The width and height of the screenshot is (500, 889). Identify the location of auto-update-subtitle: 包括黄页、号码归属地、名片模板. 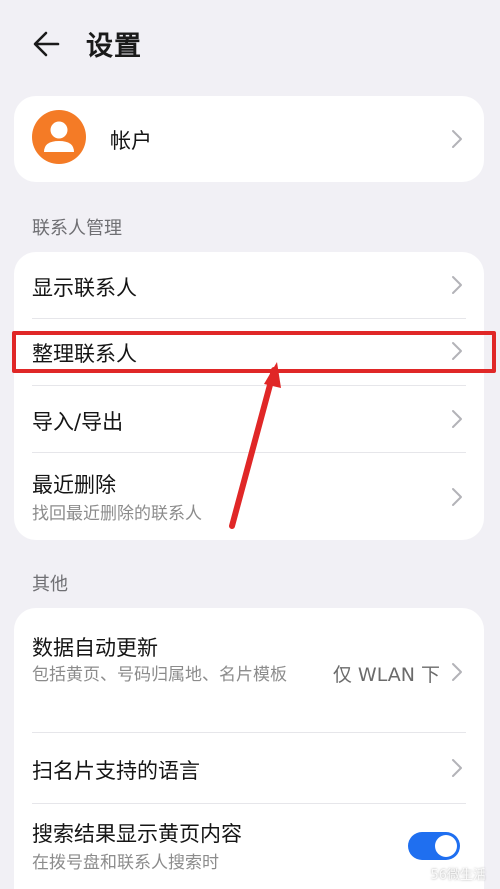
(159, 675).